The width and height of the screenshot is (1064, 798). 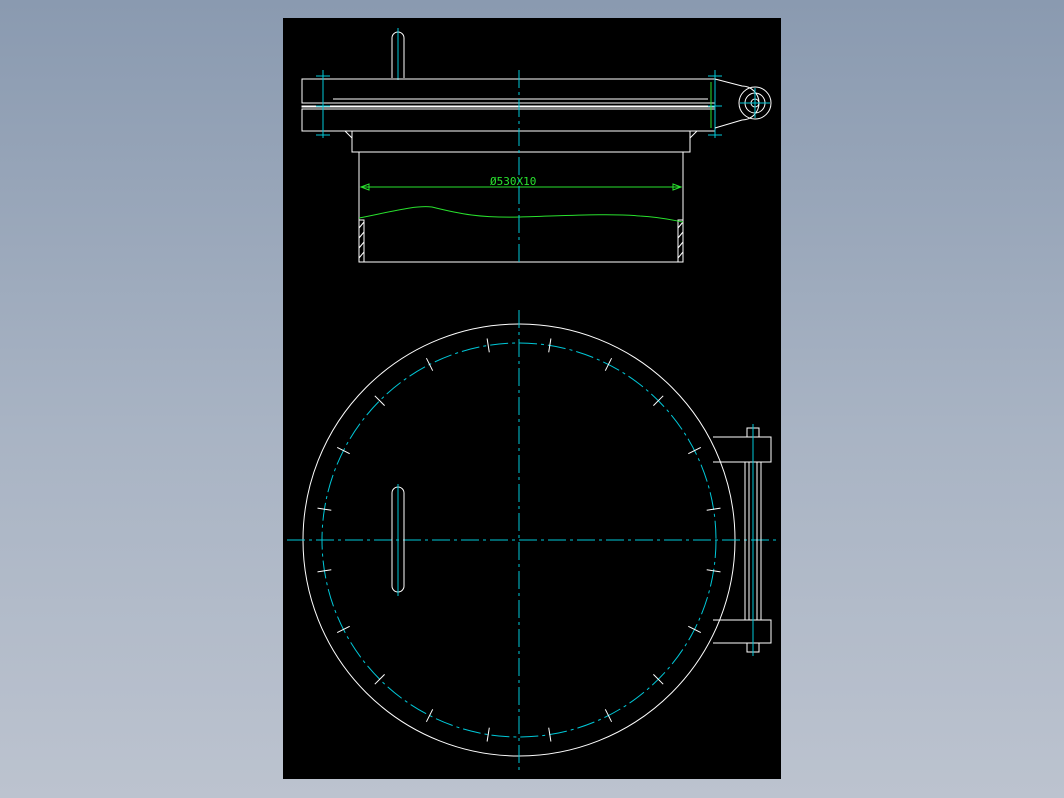 I want to click on side-view: Ø530X10, so click(x=536, y=147).